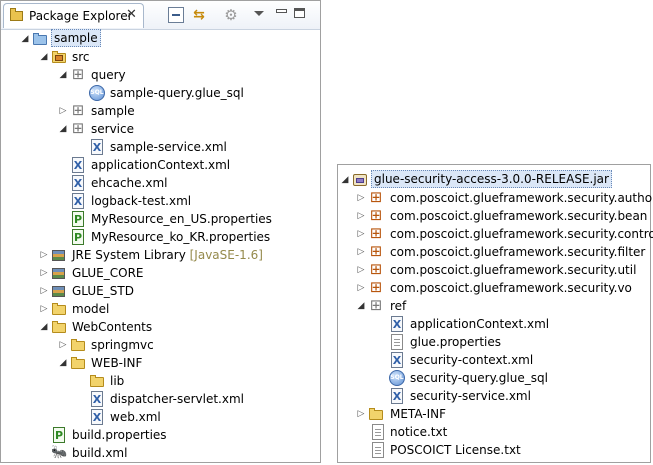 This screenshot has width=653, height=465. What do you see at coordinates (160, 453) in the screenshot?
I see `tree-item-file: 🐜 build.xml` at bounding box center [160, 453].